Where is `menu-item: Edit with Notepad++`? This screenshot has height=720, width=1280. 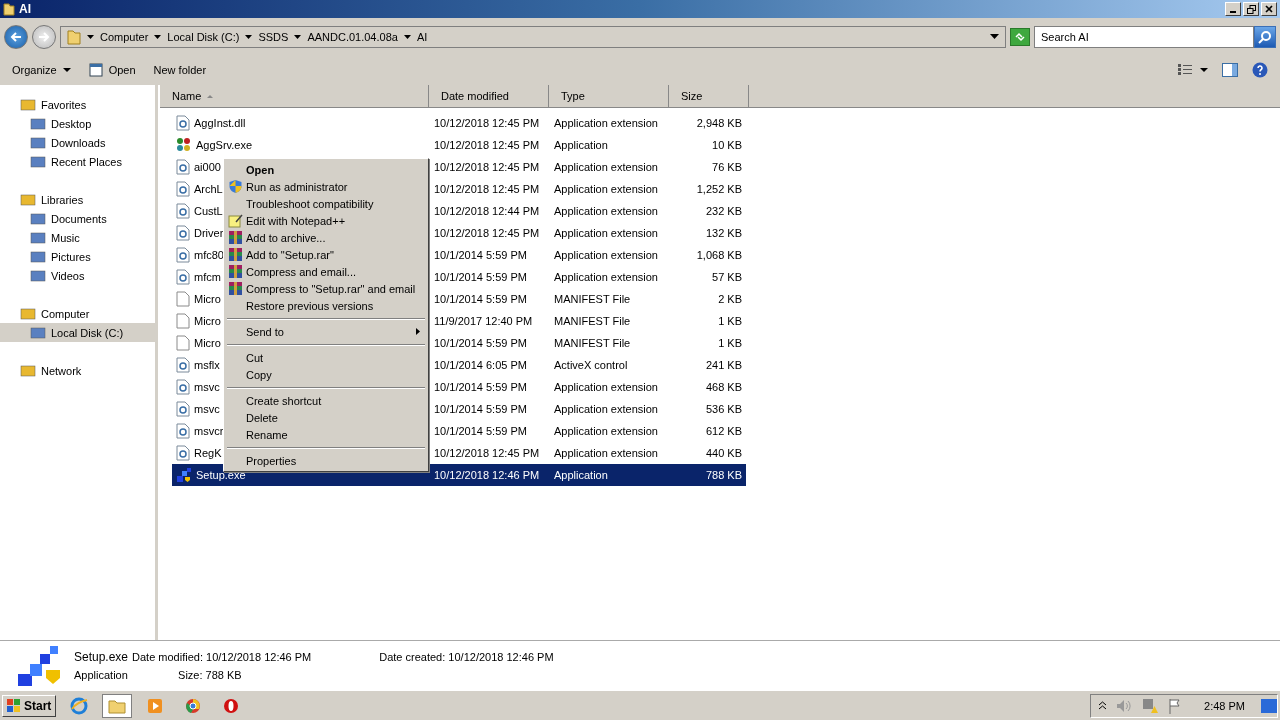
menu-item: Edit with Notepad++ is located at coordinates (326, 220).